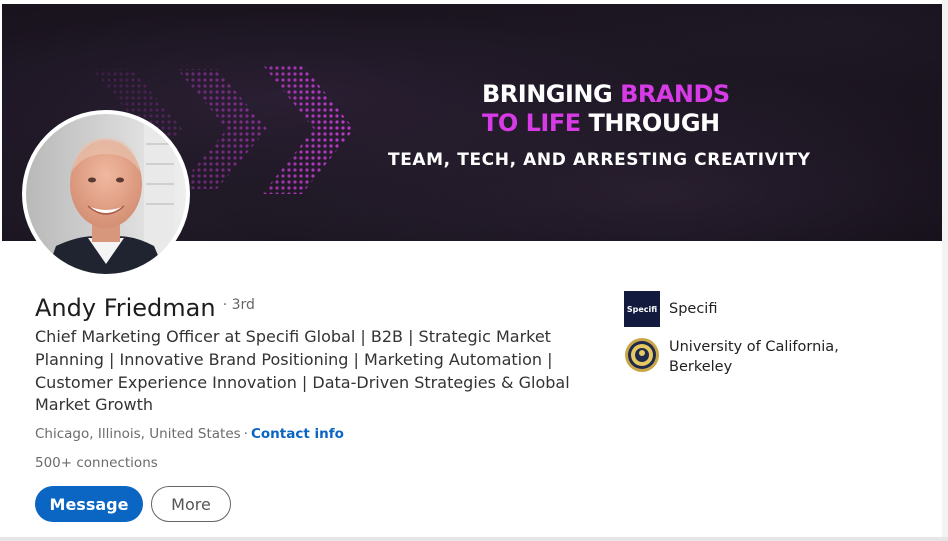  I want to click on banner-headline-highlight1: BRANDS, so click(675, 94).